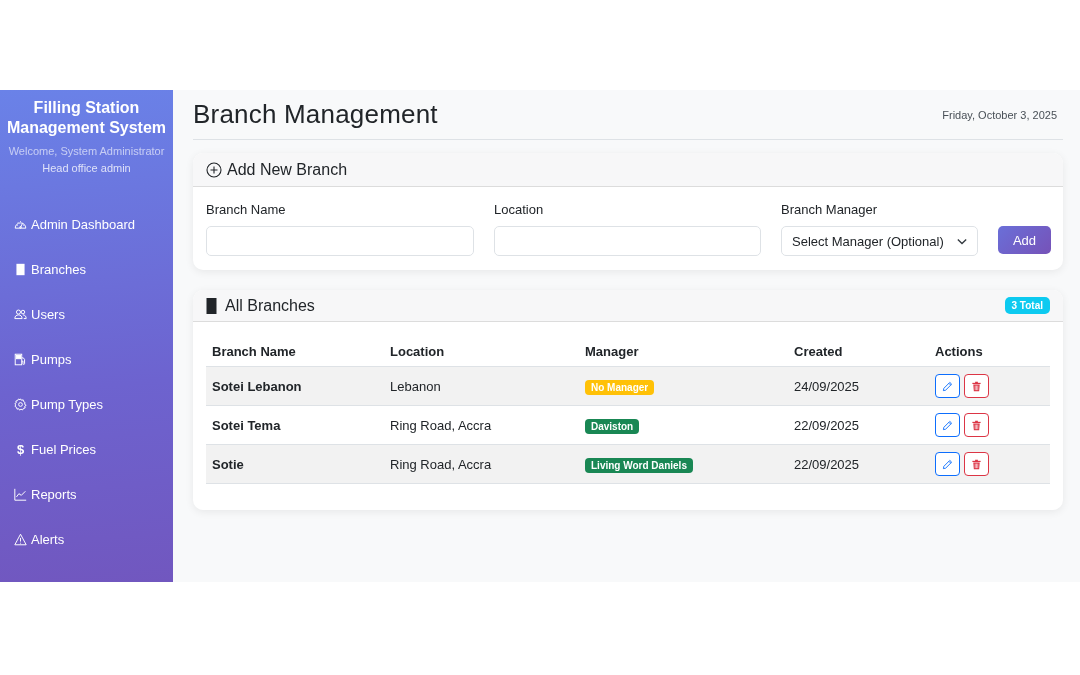 This screenshot has width=1080, height=675. What do you see at coordinates (246, 209) in the screenshot?
I see `field-label: Branch Name` at bounding box center [246, 209].